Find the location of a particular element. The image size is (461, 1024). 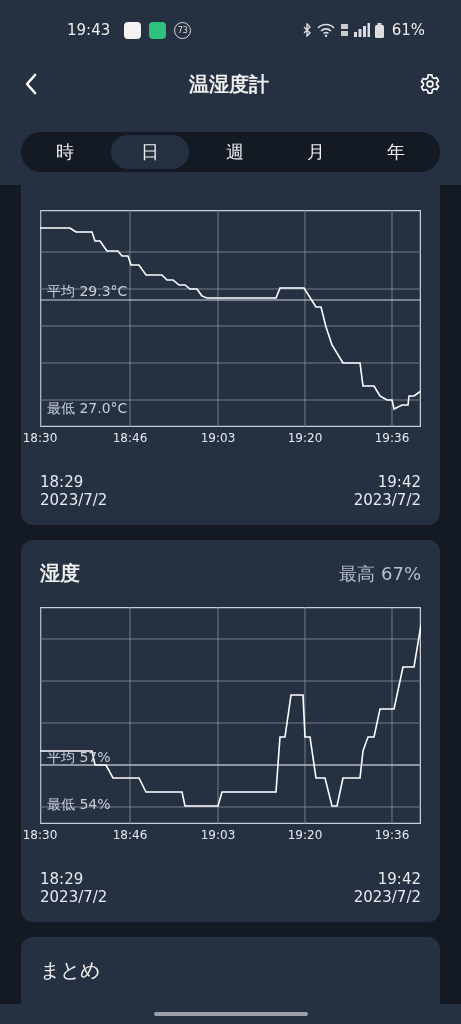

status-time: 19:43 is located at coordinates (89, 30).